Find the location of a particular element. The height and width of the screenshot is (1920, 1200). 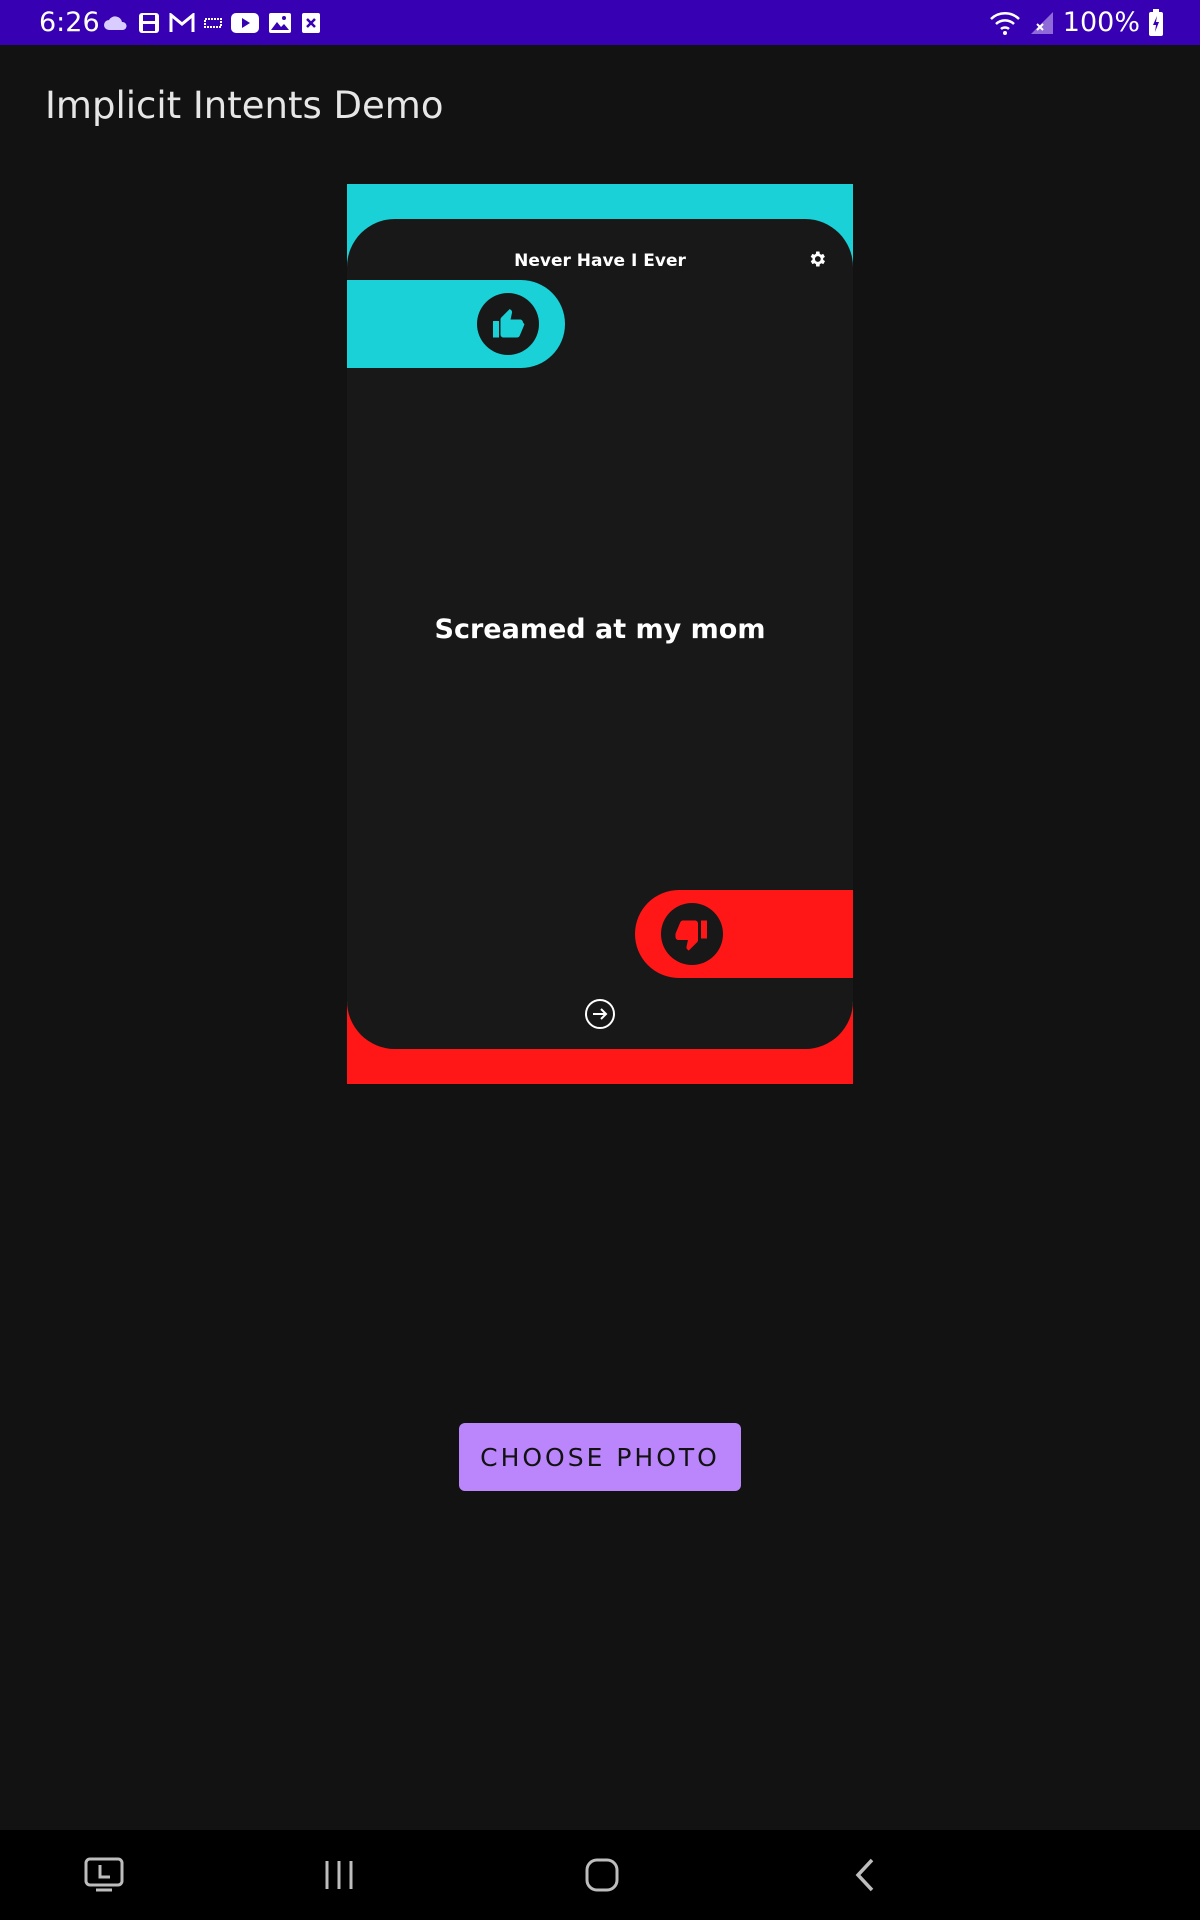

statement-text: Screamed at my mom is located at coordinates (600, 629).